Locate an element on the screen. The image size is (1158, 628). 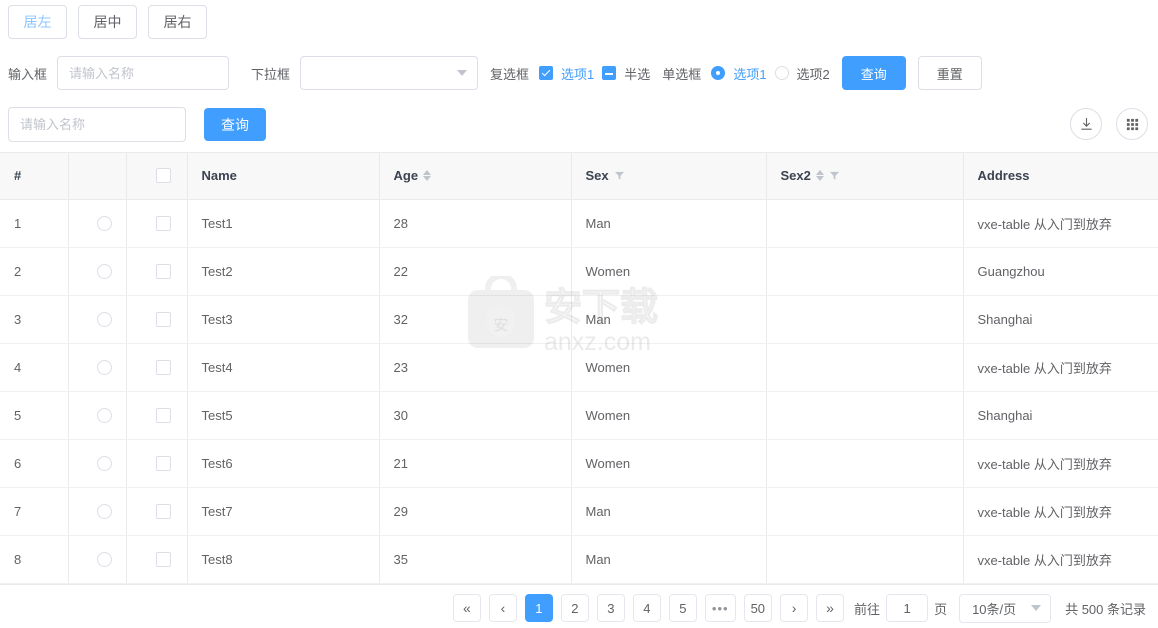
alignment-tabbar: 居左 居中 居右 is located at coordinates (107, 22).